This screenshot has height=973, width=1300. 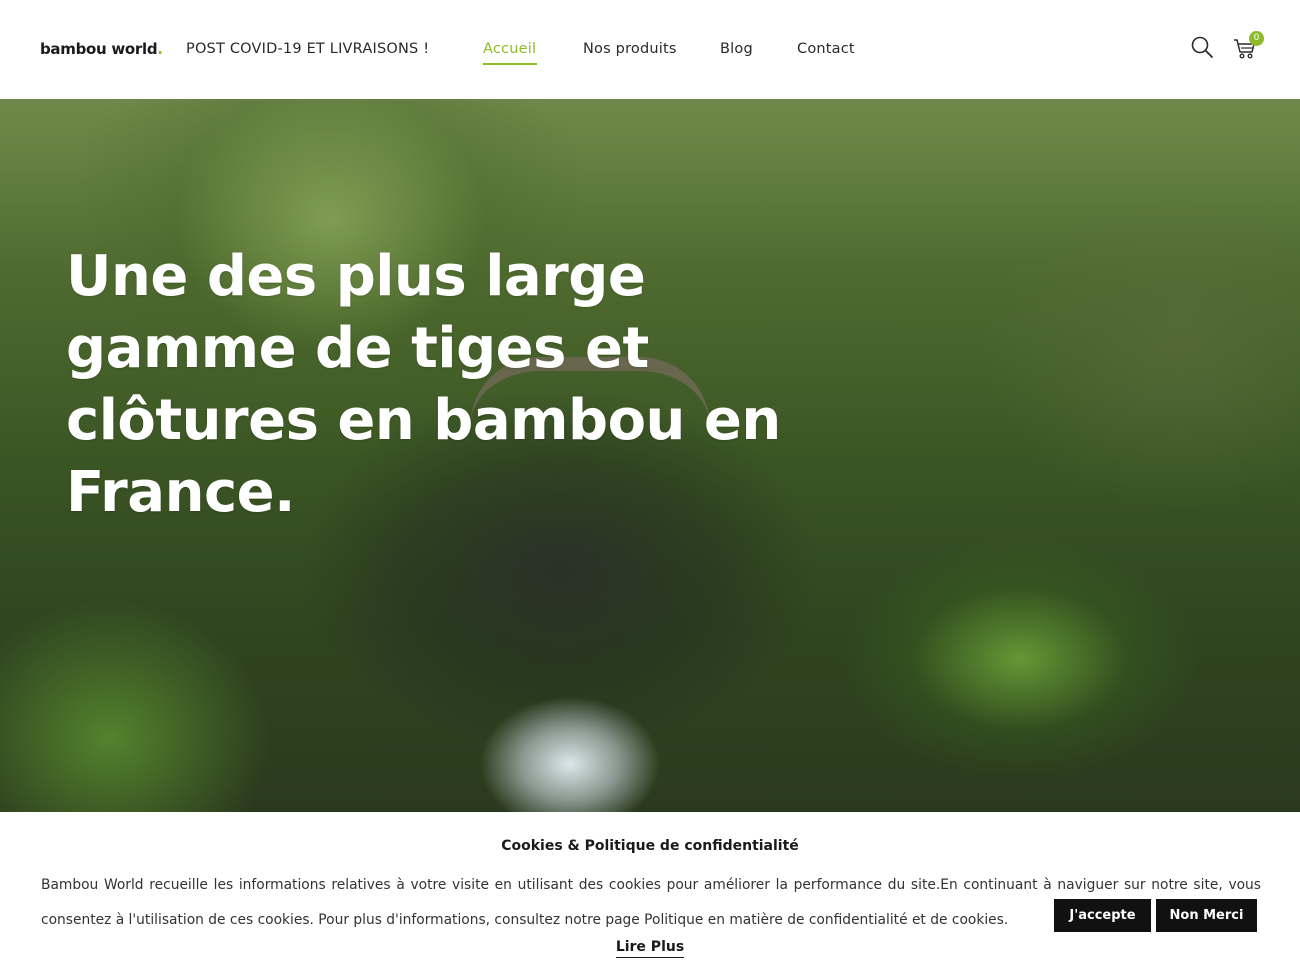 I want to click on logo: bambou world., so click(x=101, y=49).